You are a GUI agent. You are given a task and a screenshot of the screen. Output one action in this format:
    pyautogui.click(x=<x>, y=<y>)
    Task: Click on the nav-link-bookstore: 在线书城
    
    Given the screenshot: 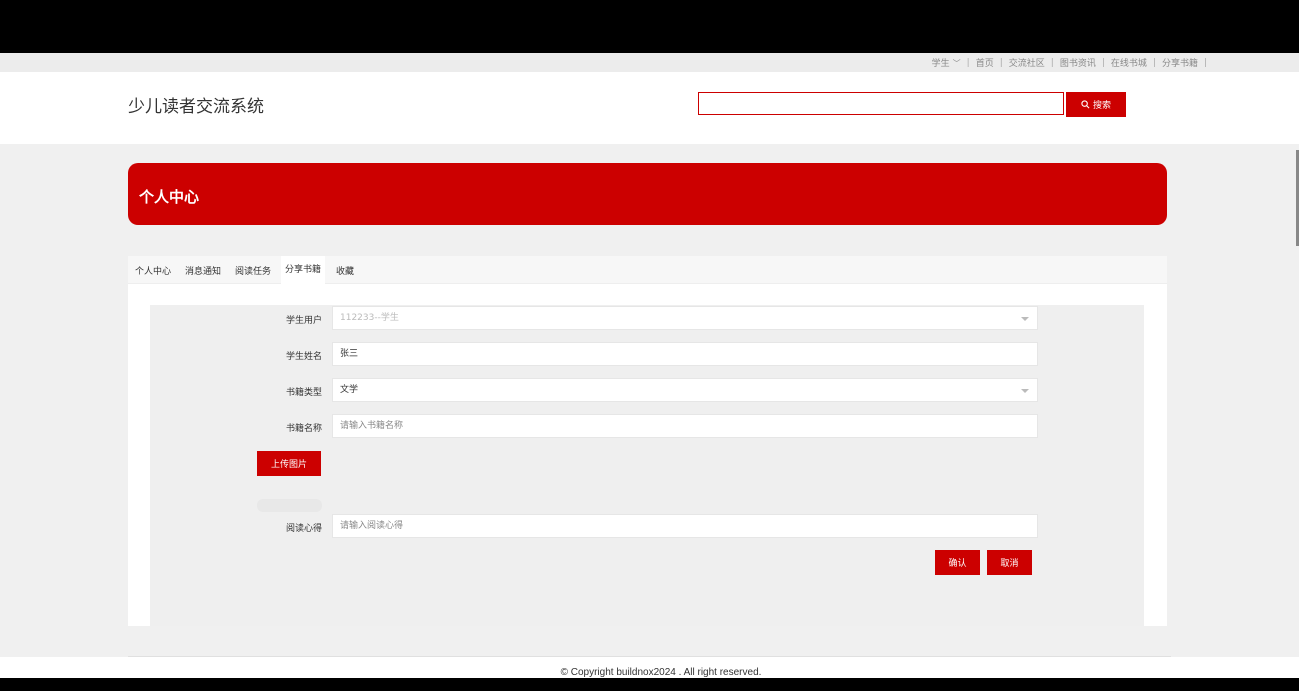 What is the action you would take?
    pyautogui.click(x=1129, y=62)
    